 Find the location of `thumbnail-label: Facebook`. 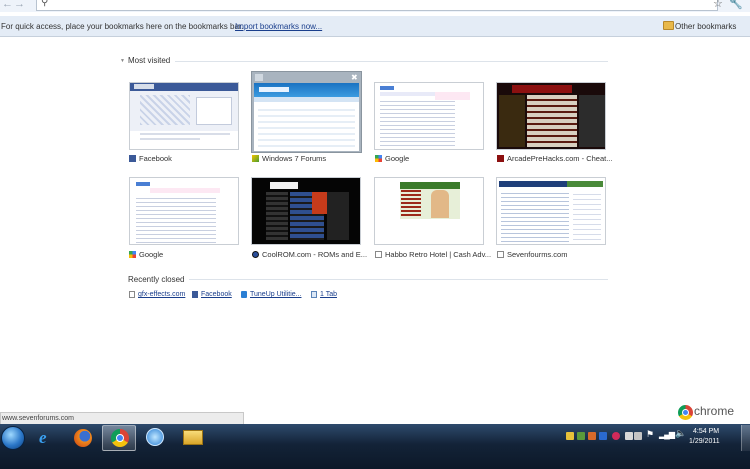

thumbnail-label: Facebook is located at coordinates (155, 158).